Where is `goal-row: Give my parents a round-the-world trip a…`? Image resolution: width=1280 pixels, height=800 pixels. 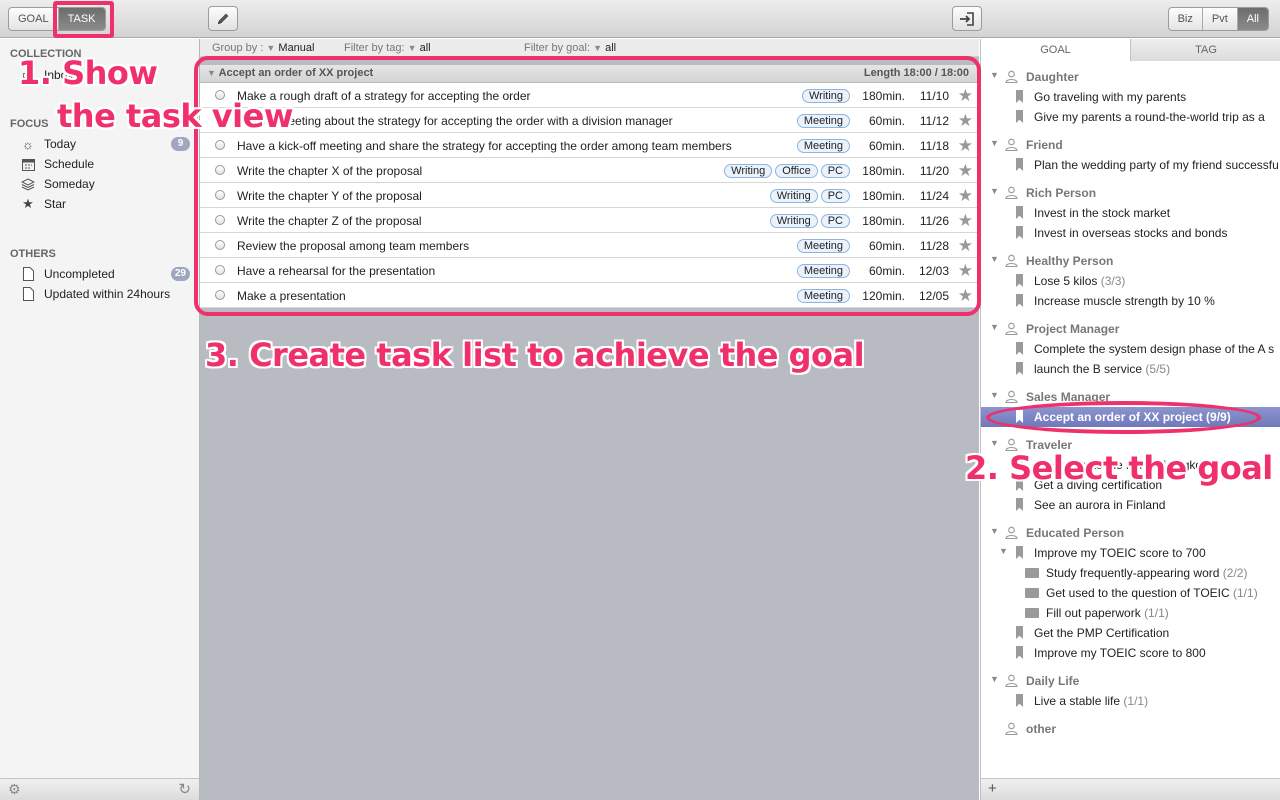
goal-row: Give my parents a round-the-world trip a… is located at coordinates (1130, 117).